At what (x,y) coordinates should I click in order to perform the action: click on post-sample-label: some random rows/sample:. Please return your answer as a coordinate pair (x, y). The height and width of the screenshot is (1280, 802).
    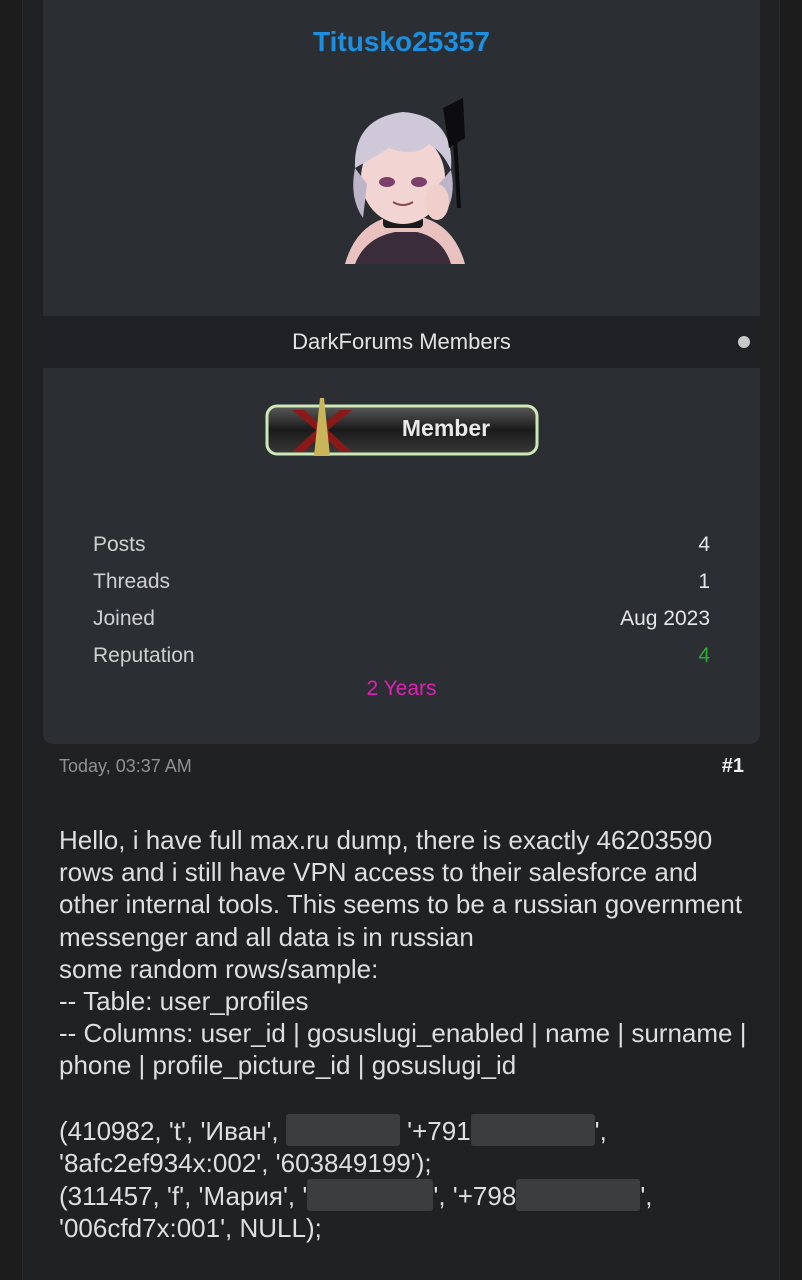
    Looking at the image, I should click on (219, 968).